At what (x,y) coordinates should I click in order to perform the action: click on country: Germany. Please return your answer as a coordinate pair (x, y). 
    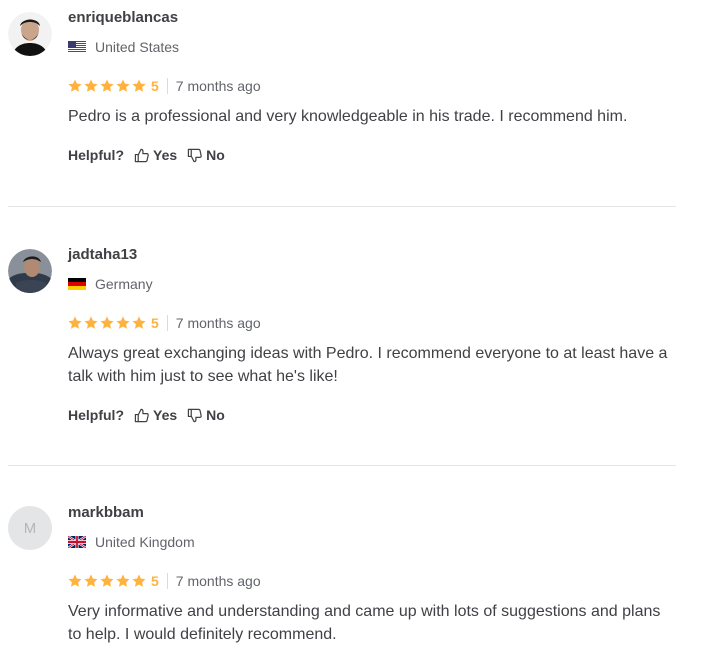
    Looking at the image, I should click on (373, 284).